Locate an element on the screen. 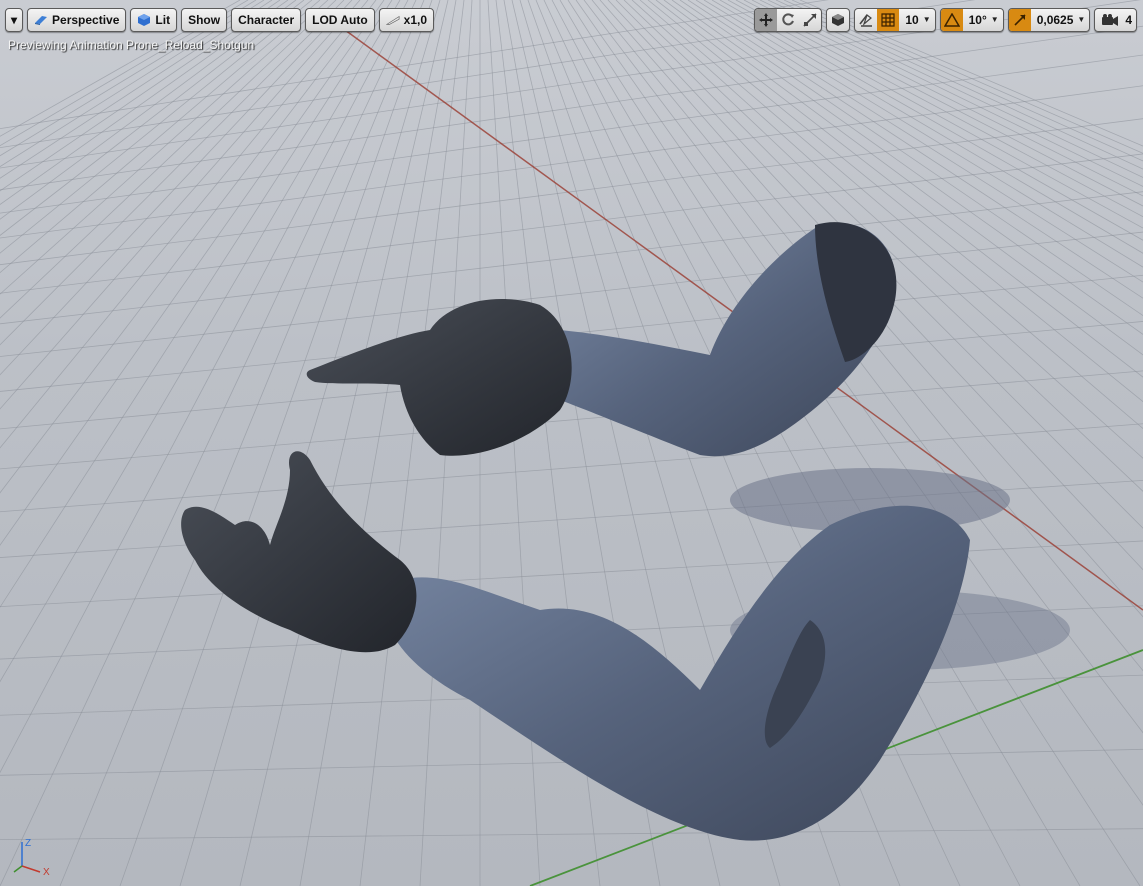 This screenshot has height=886, width=1143. rotate-icon is located at coordinates (788, 18).